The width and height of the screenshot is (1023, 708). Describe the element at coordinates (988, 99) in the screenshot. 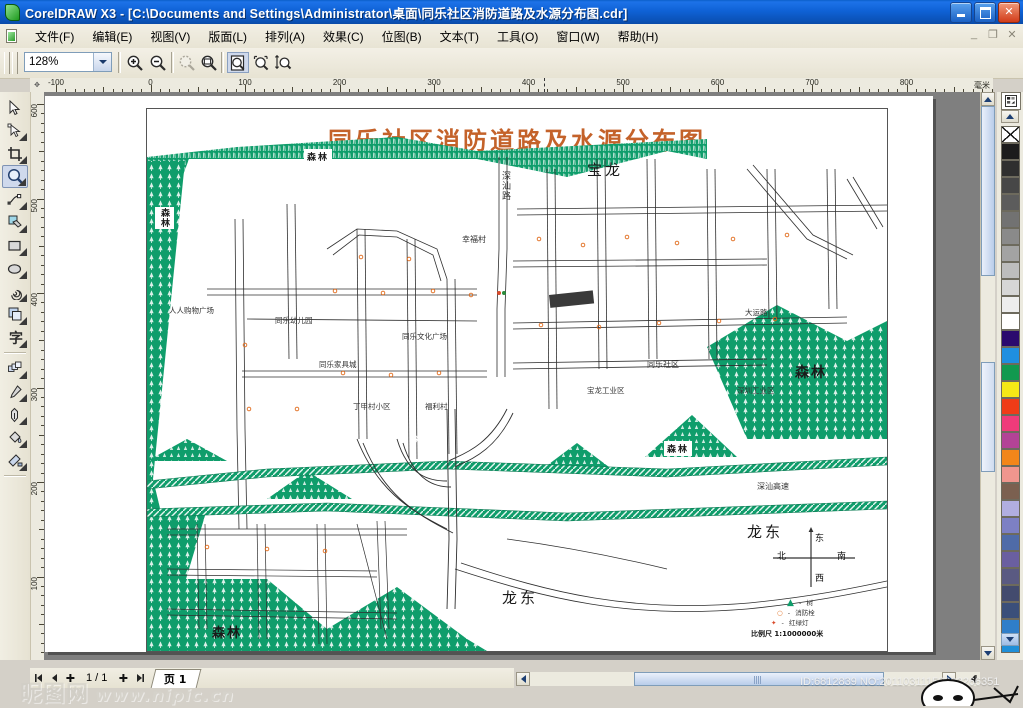

I see `scroll-up-button` at that location.